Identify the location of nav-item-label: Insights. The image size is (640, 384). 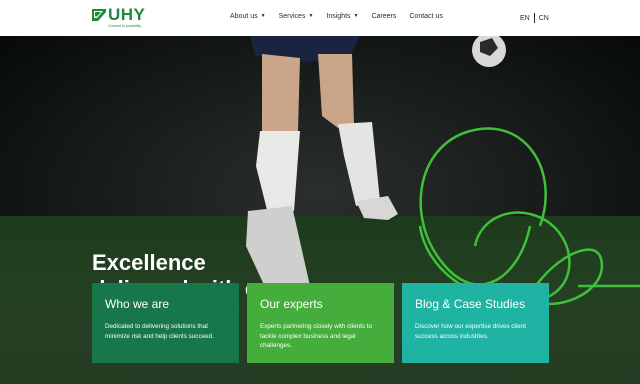
(338, 16).